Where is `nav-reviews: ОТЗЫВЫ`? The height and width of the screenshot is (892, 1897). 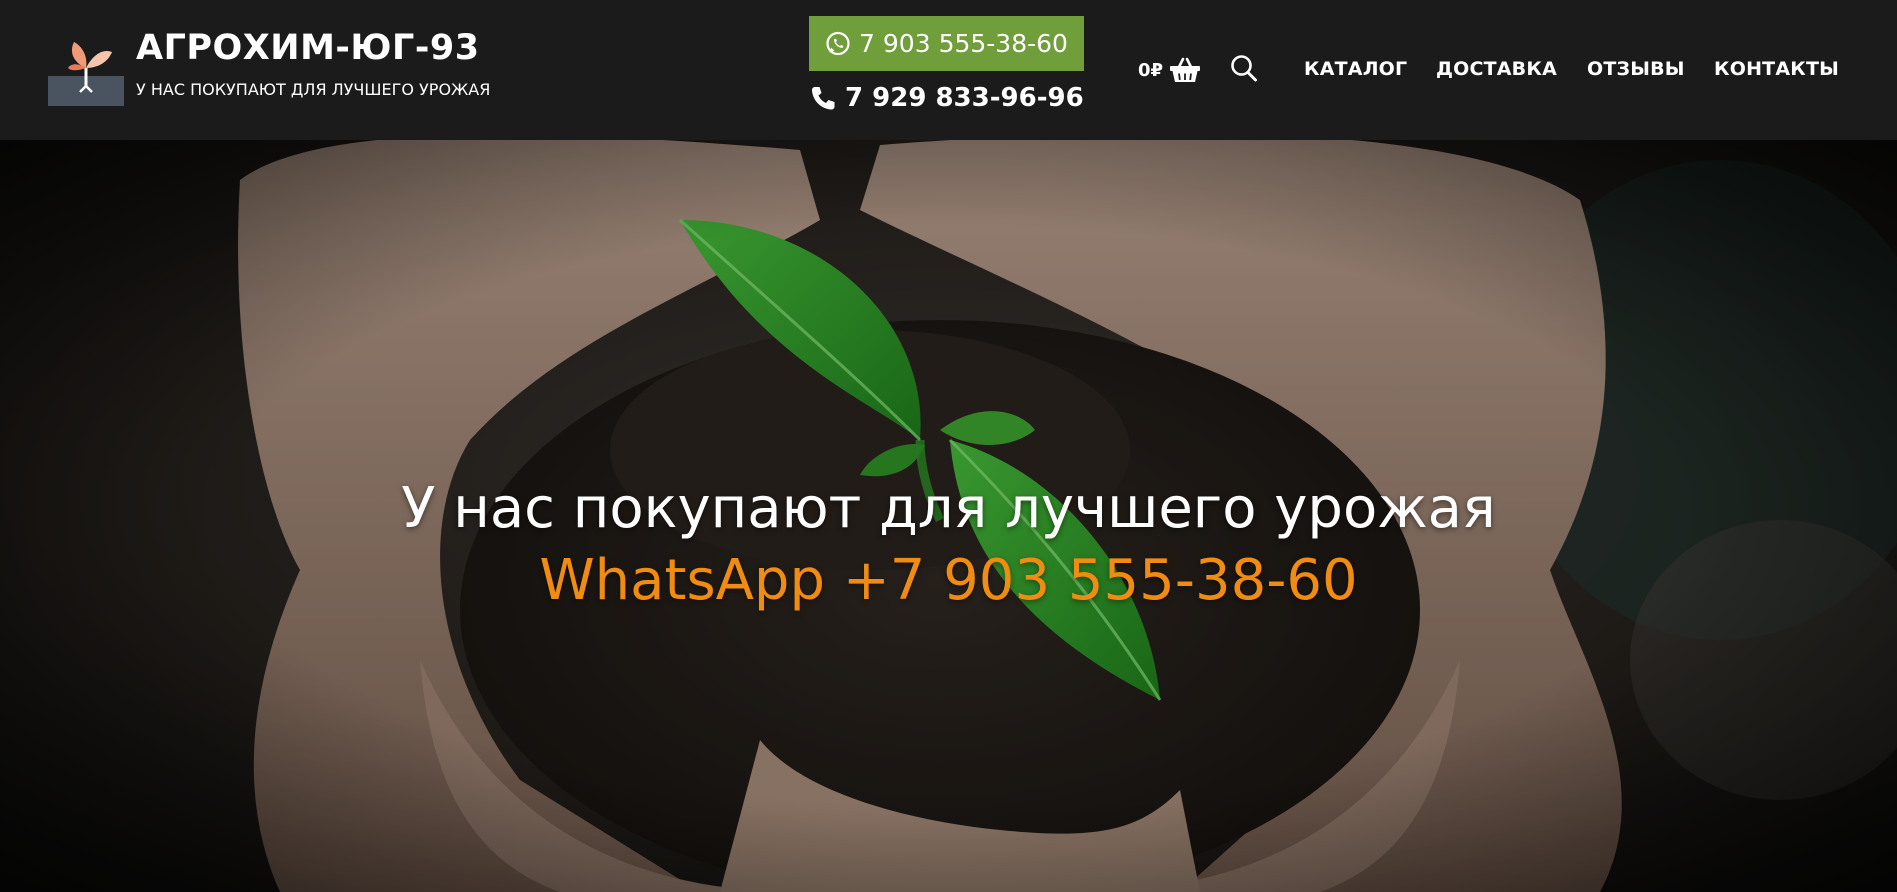 nav-reviews: ОТЗЫВЫ is located at coordinates (1636, 70).